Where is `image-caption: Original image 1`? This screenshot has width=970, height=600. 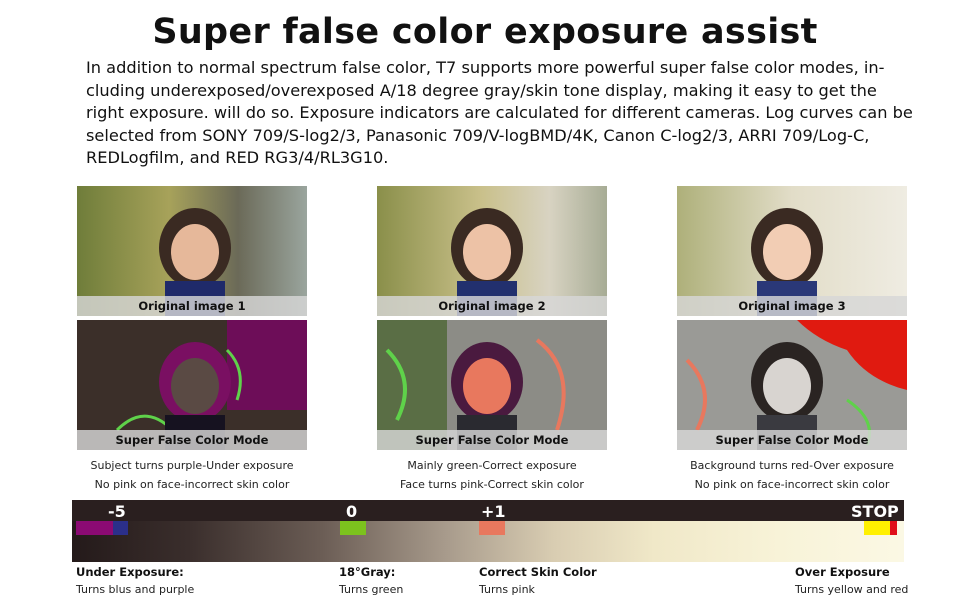
image-caption: Original image 1 is located at coordinates (192, 306).